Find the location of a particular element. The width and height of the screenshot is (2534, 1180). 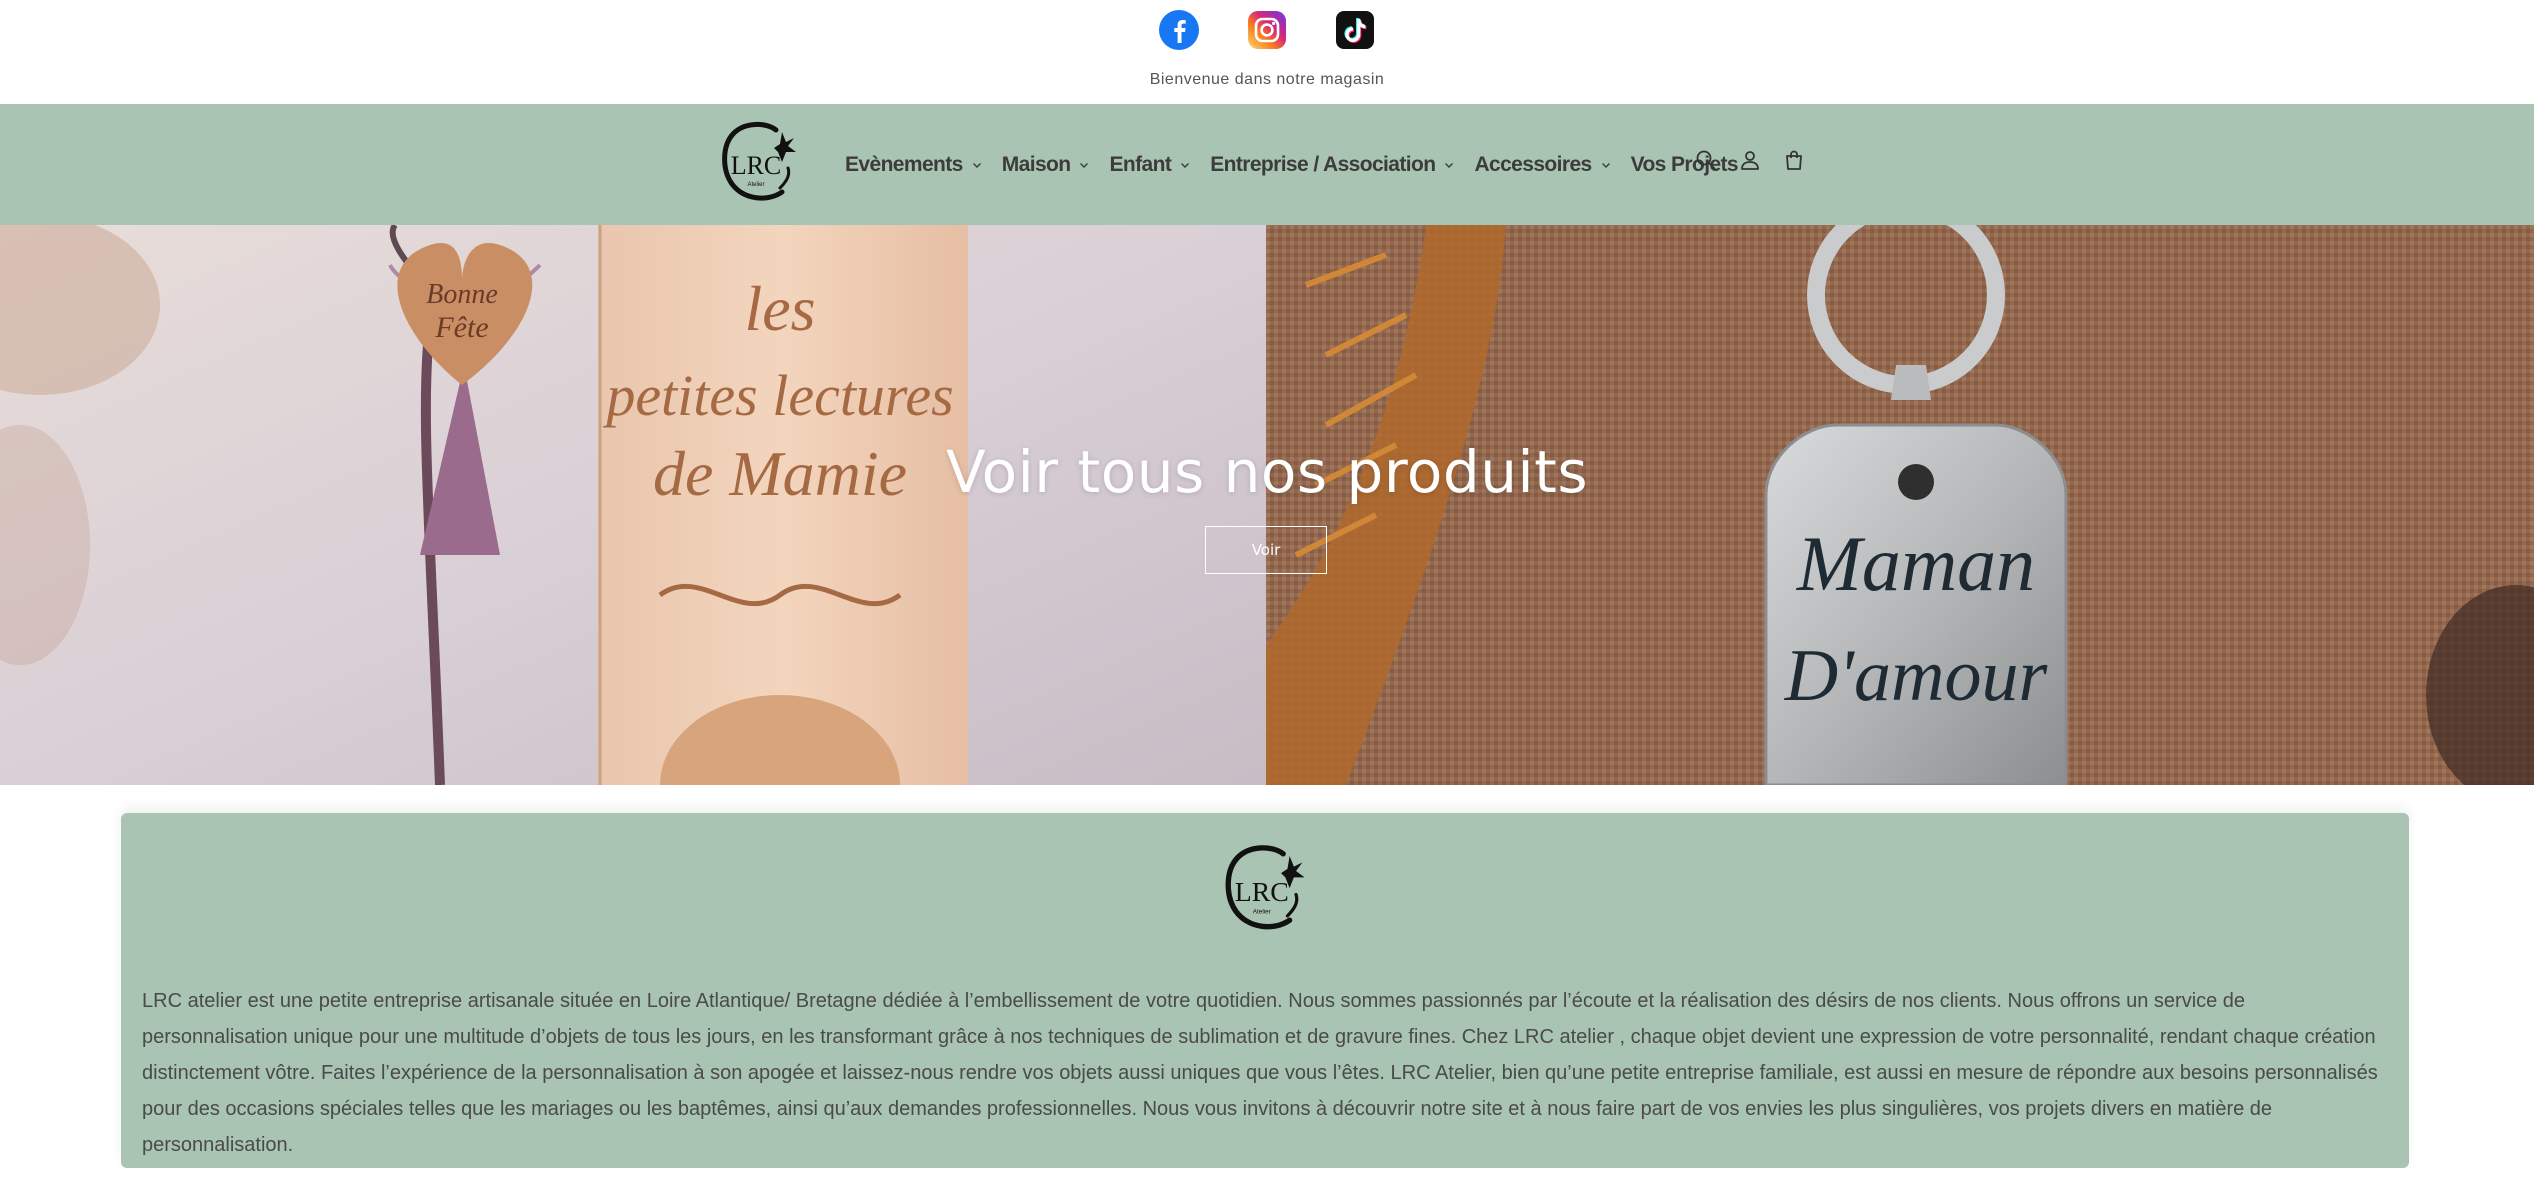

instagram-link is located at coordinates (1267, 30).